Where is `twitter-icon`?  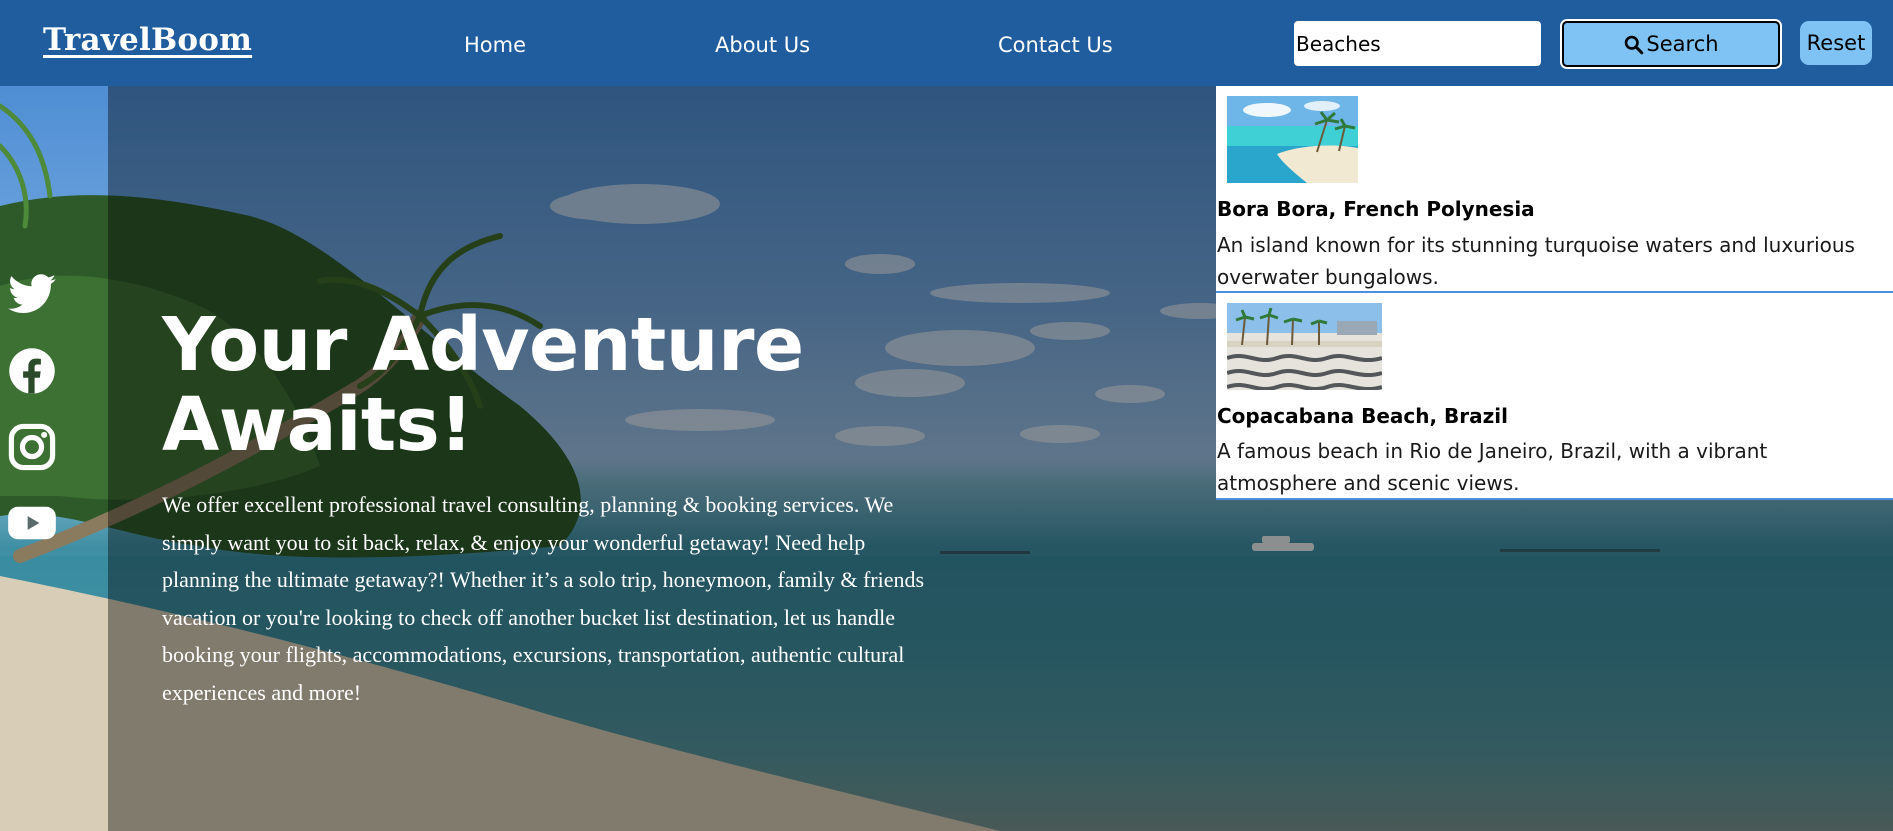
twitter-icon is located at coordinates (32, 293).